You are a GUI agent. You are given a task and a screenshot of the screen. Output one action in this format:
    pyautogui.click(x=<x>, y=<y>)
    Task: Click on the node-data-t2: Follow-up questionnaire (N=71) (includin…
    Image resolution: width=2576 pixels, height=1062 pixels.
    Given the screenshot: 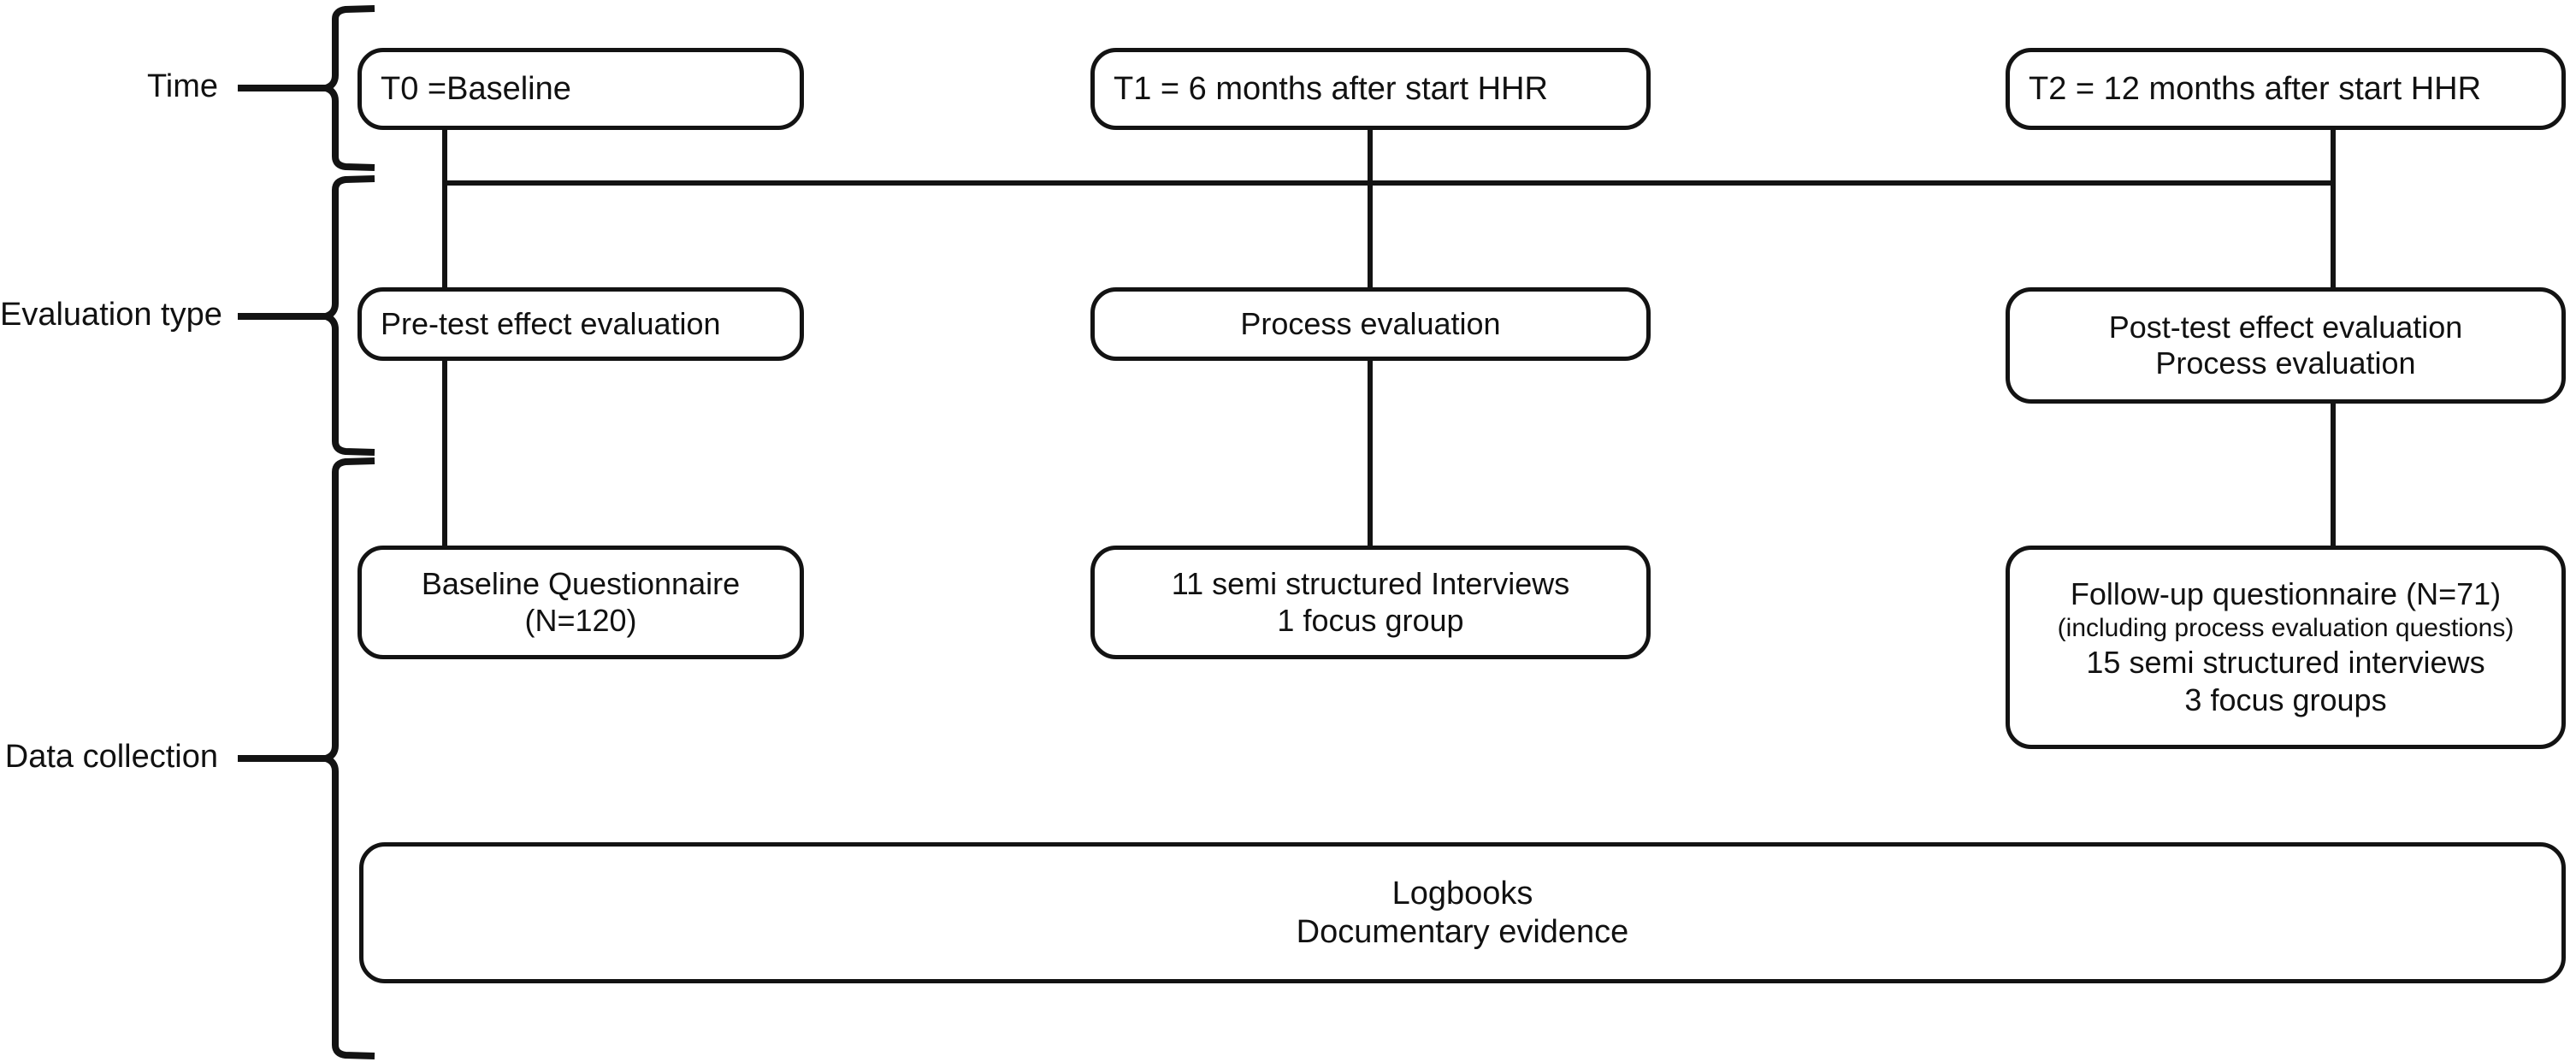 What is the action you would take?
    pyautogui.click(x=2286, y=647)
    